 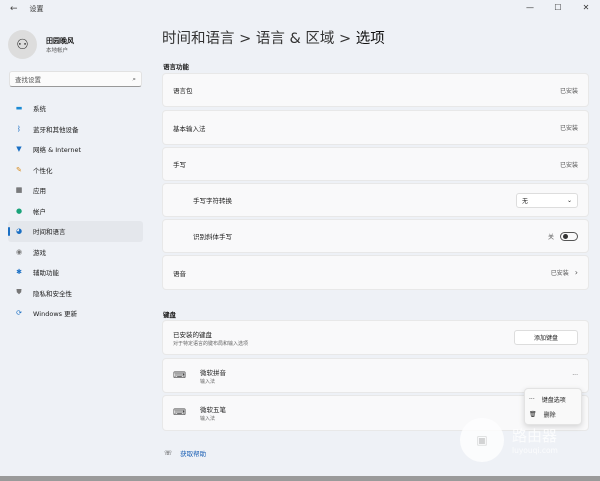 What do you see at coordinates (75, 231) in the screenshot?
I see `sidebar-item: ◕ 时间和语言` at bounding box center [75, 231].